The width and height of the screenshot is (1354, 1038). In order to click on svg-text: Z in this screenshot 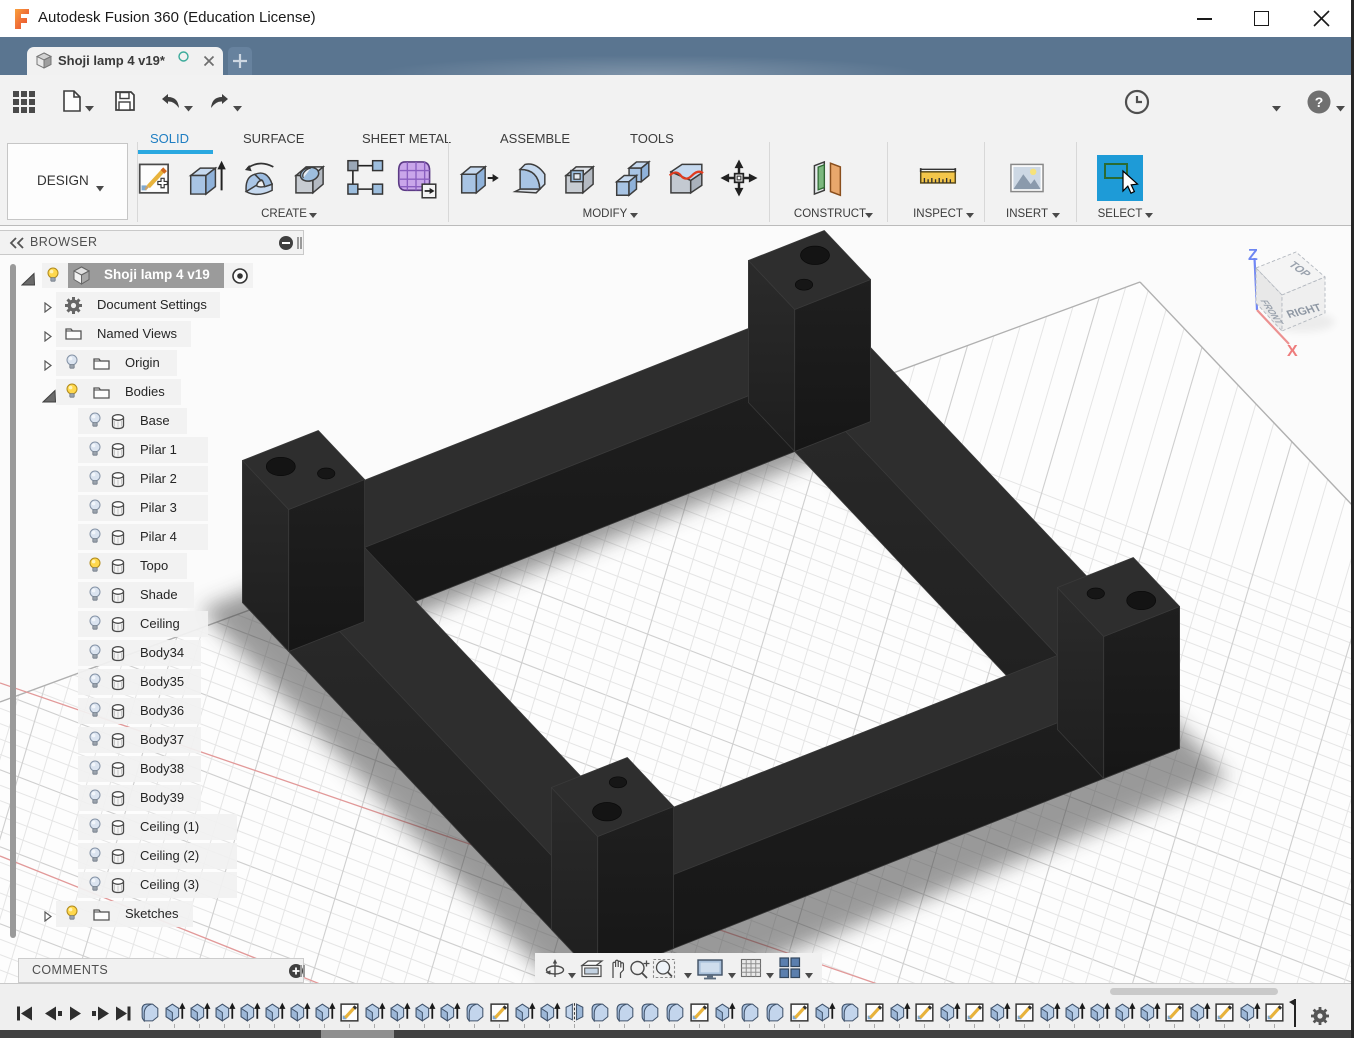, I will do `click(1253, 255)`.